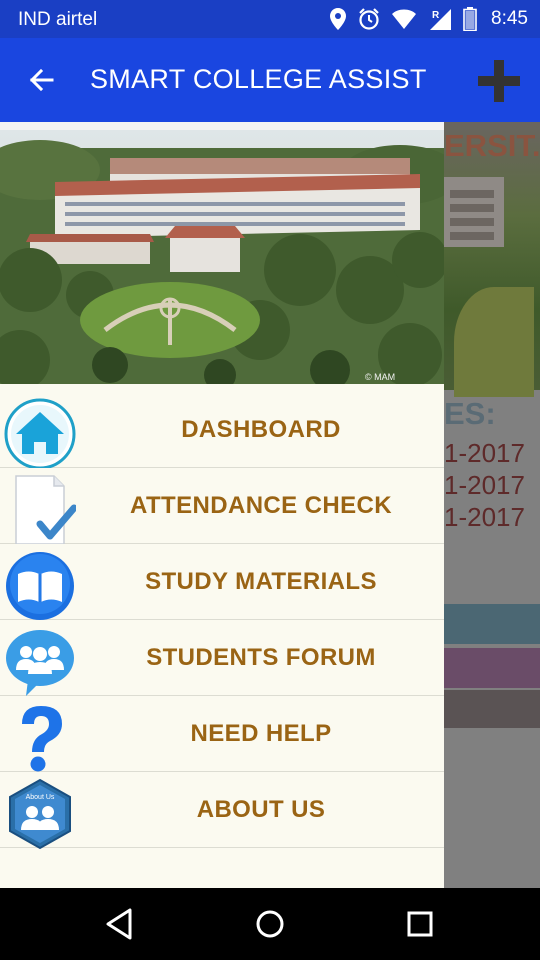 The image size is (540, 960). Describe the element at coordinates (45, 510) in the screenshot. I see `document-check-icon` at that location.